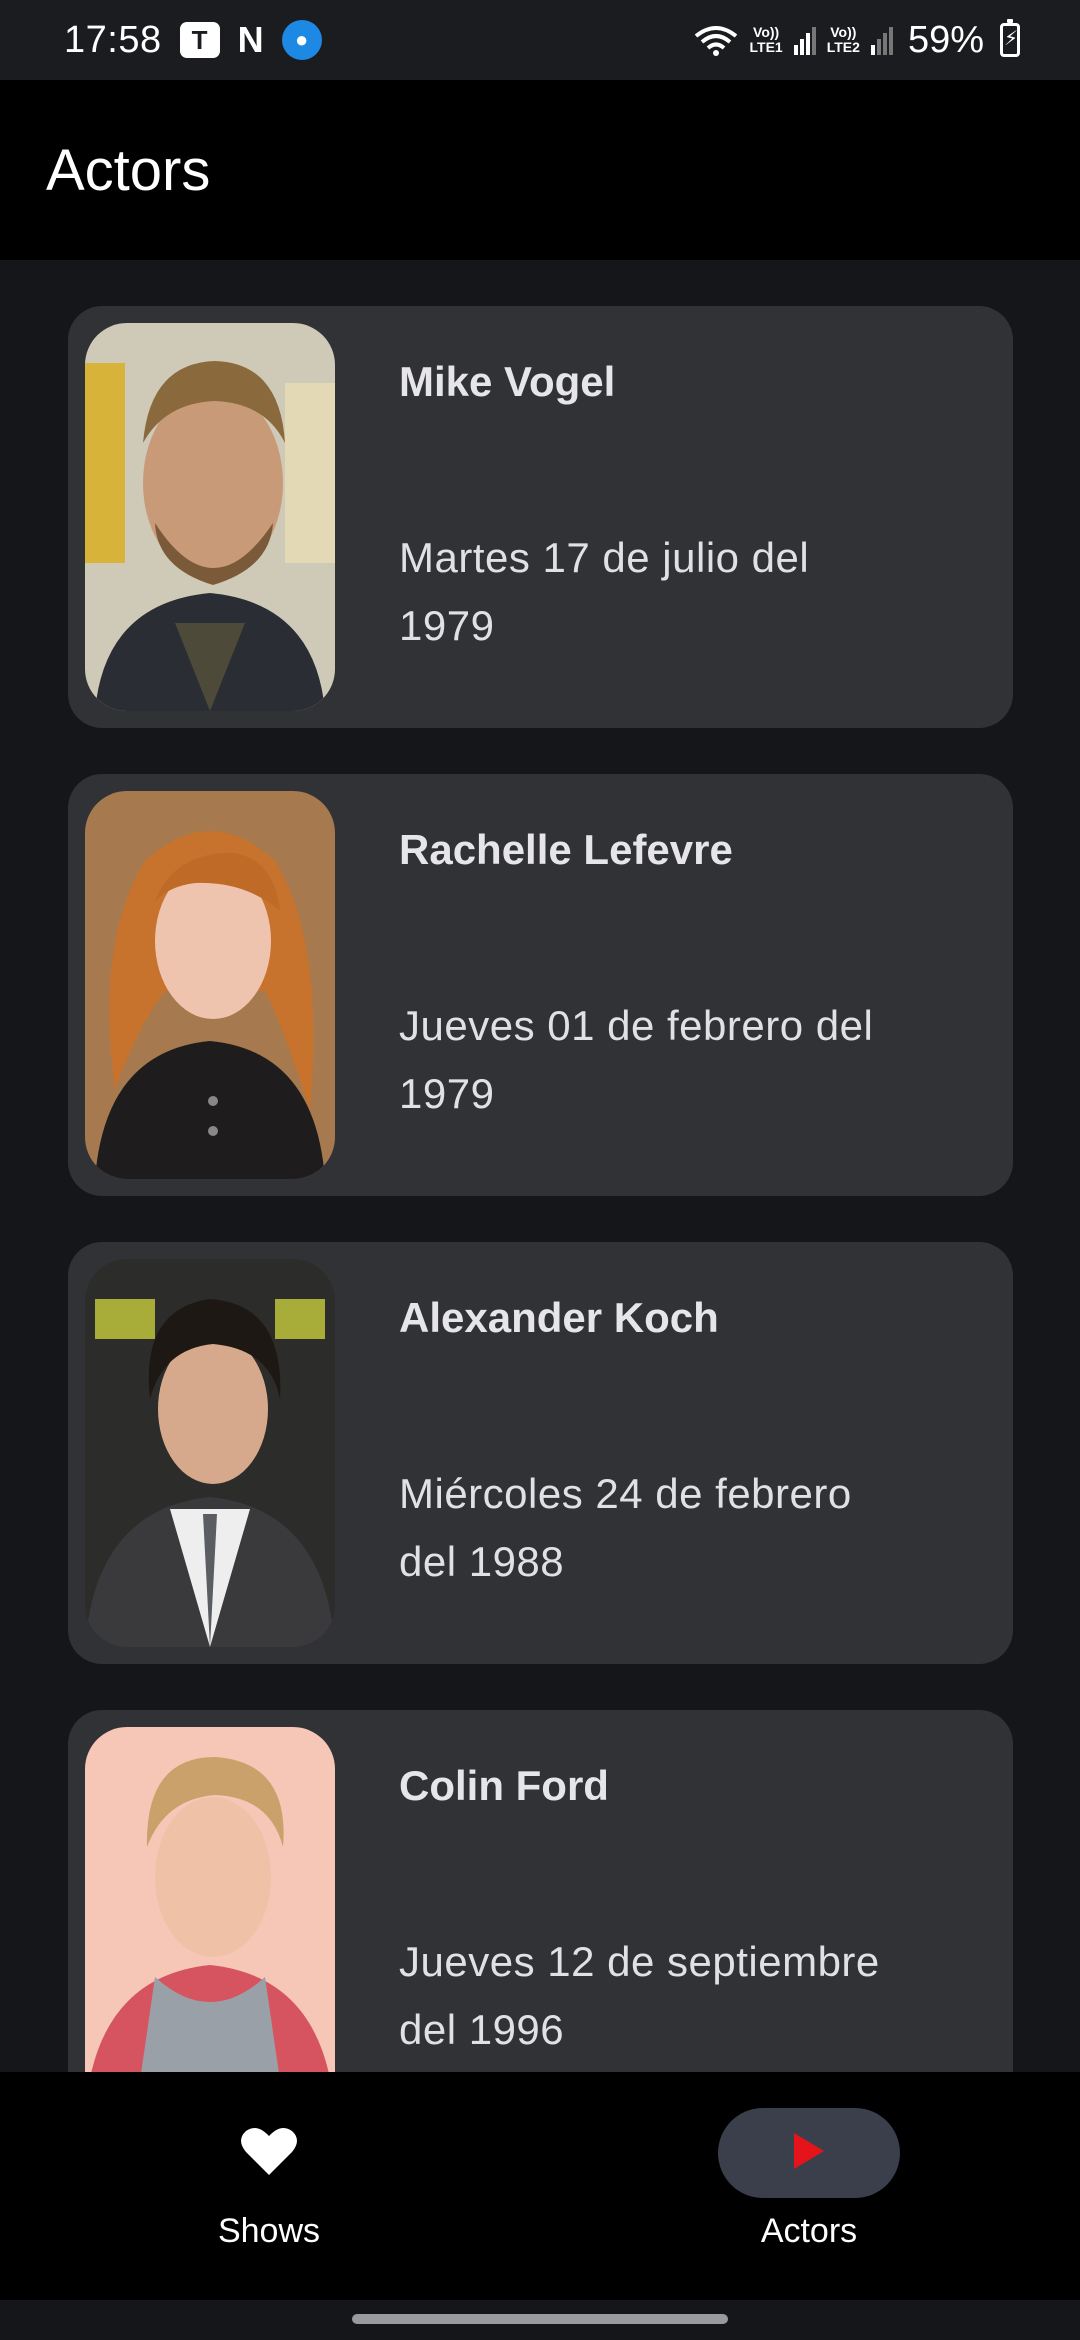 This screenshot has height=2340, width=1080. Describe the element at coordinates (843, 39) in the screenshot. I see `sim2-label: Vo)) LTE2` at that location.